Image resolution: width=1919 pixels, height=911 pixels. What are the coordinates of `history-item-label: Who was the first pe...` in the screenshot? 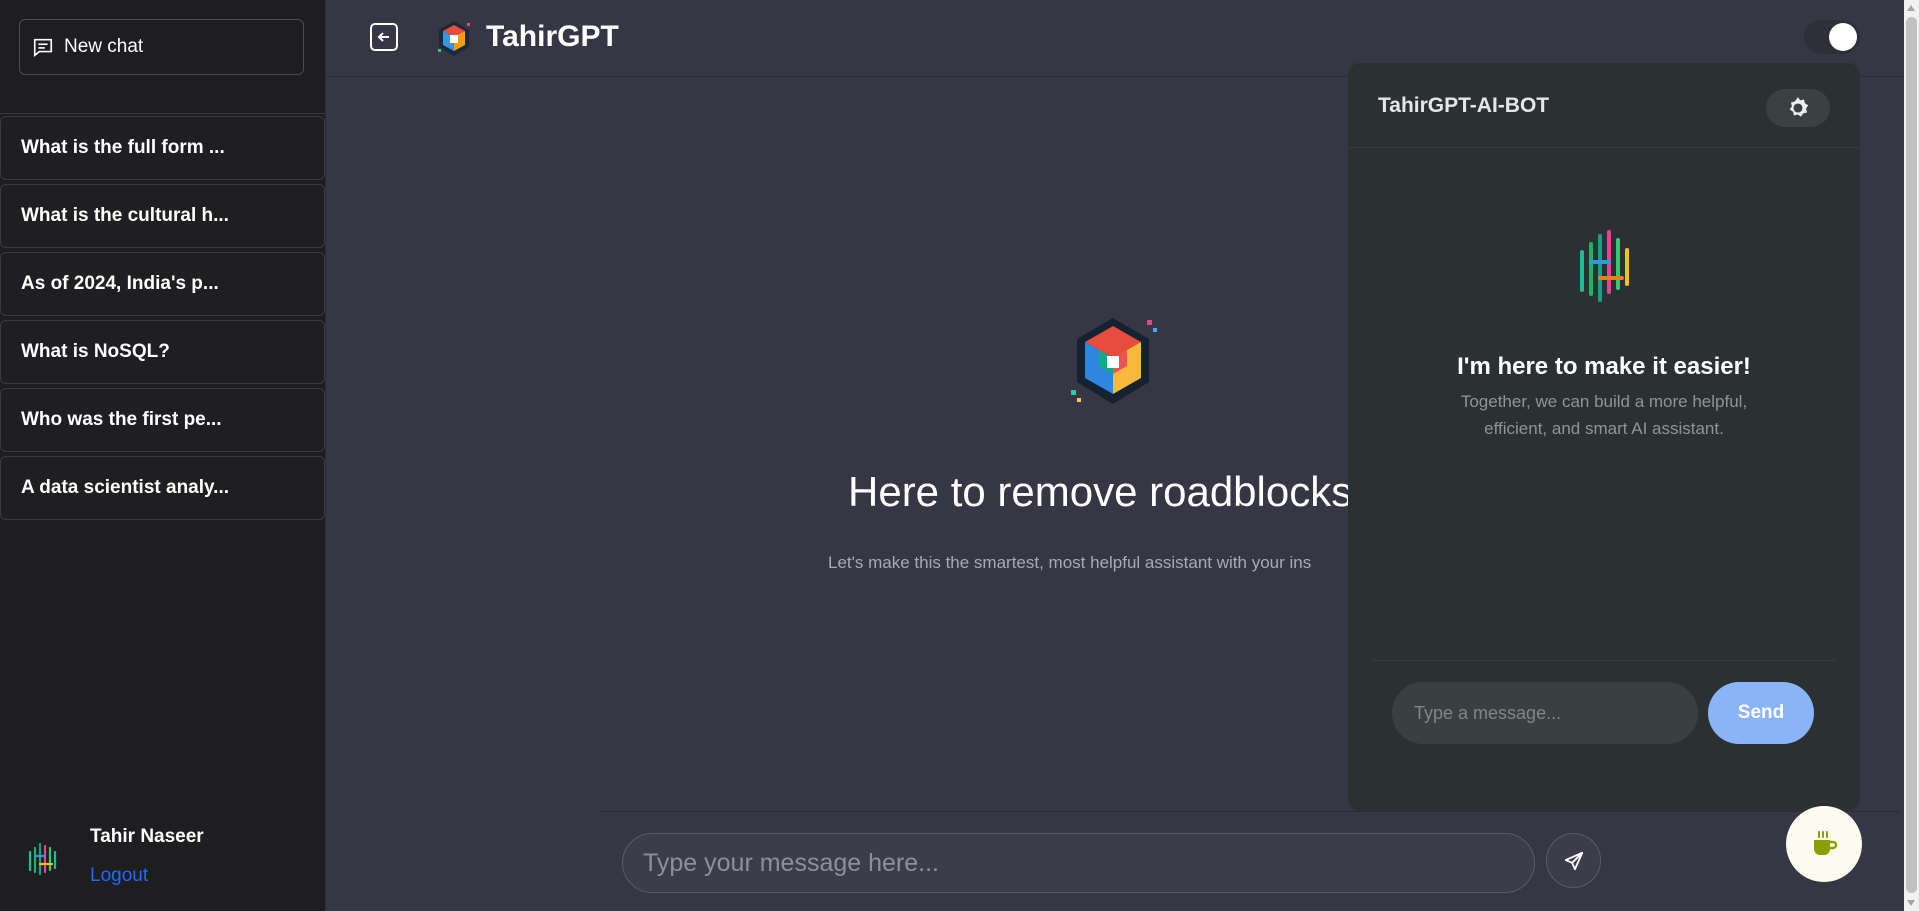 It's located at (121, 419).